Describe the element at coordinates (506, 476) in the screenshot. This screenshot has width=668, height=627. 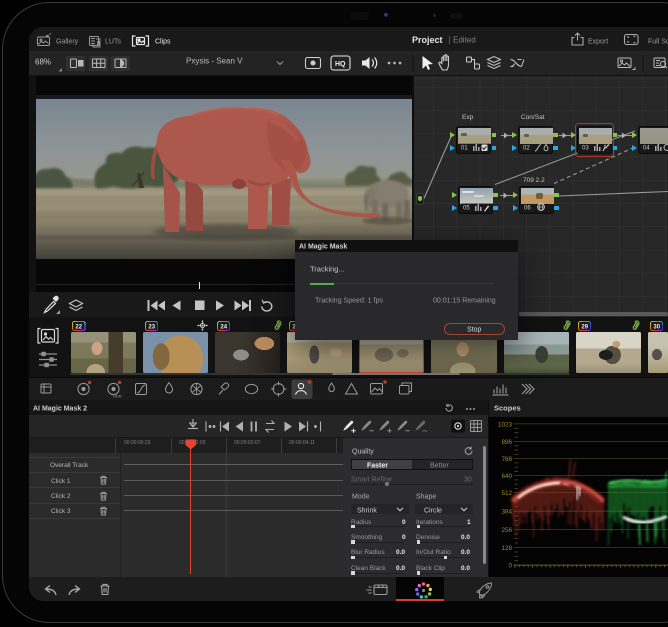
I see `svg-text: 640` at that location.